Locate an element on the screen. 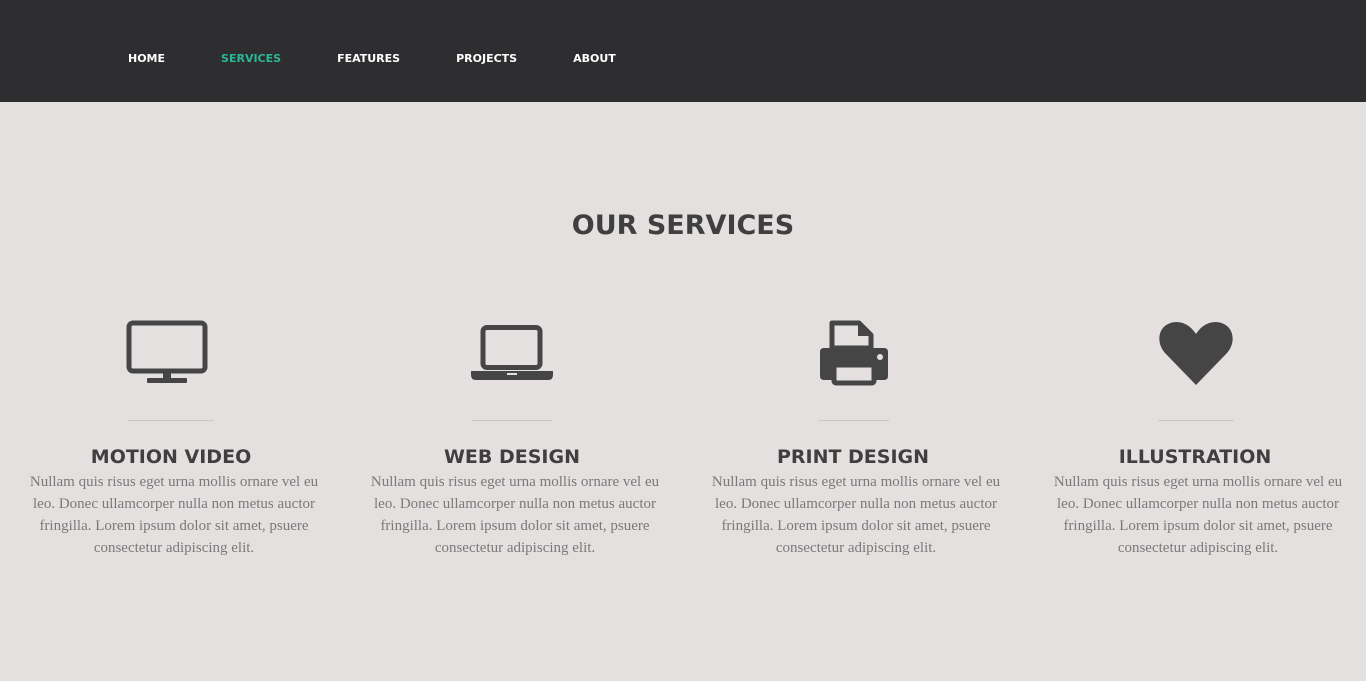 The width and height of the screenshot is (1366, 681). top-navbar: HOME SERVICES FEATURES PROJECTS ABOUT is located at coordinates (683, 51).